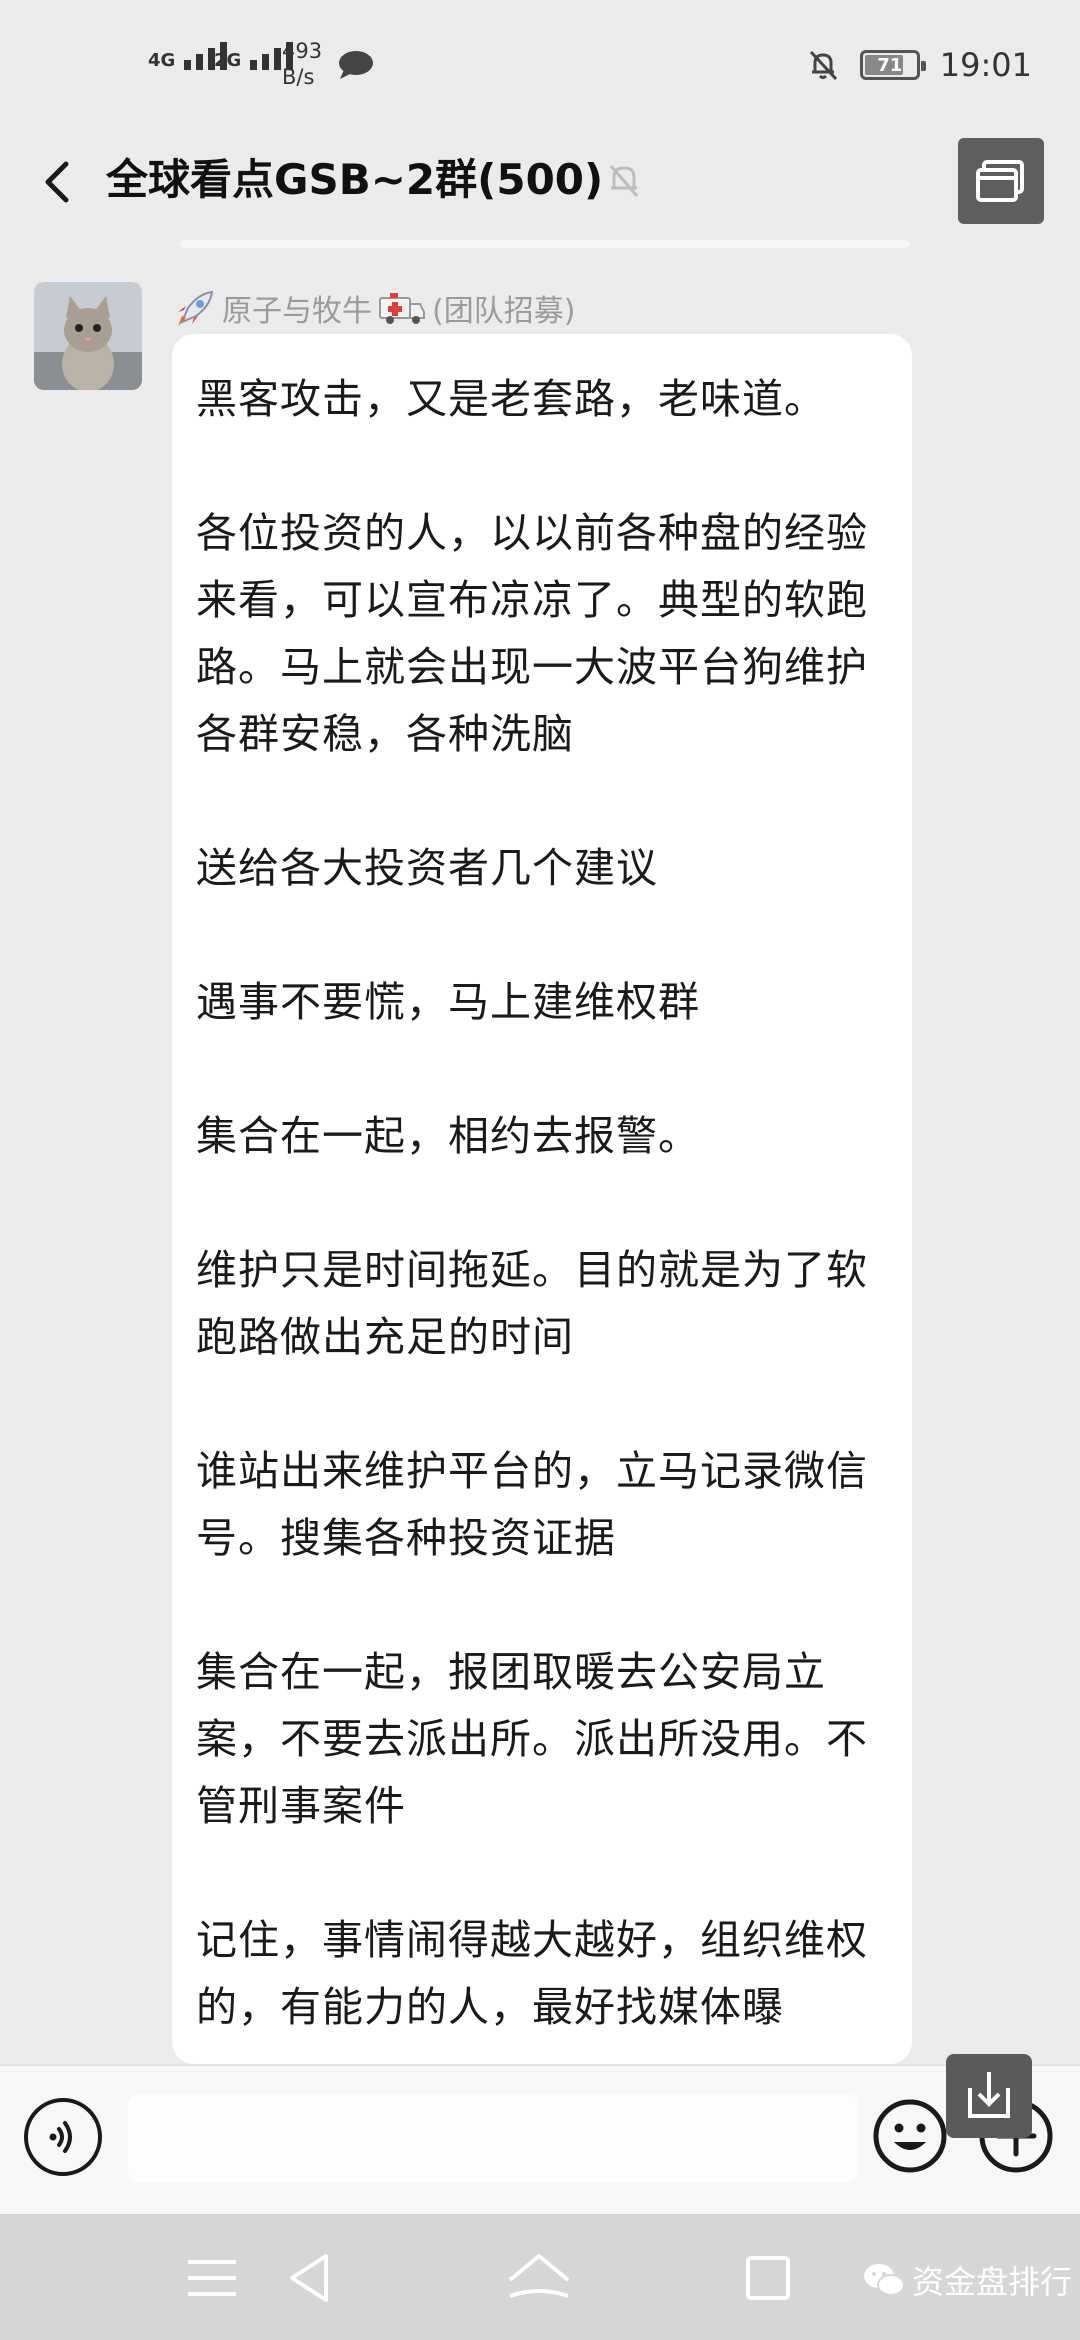  Describe the element at coordinates (992, 2282) in the screenshot. I see `watermark-text: 资金盘排行` at that location.